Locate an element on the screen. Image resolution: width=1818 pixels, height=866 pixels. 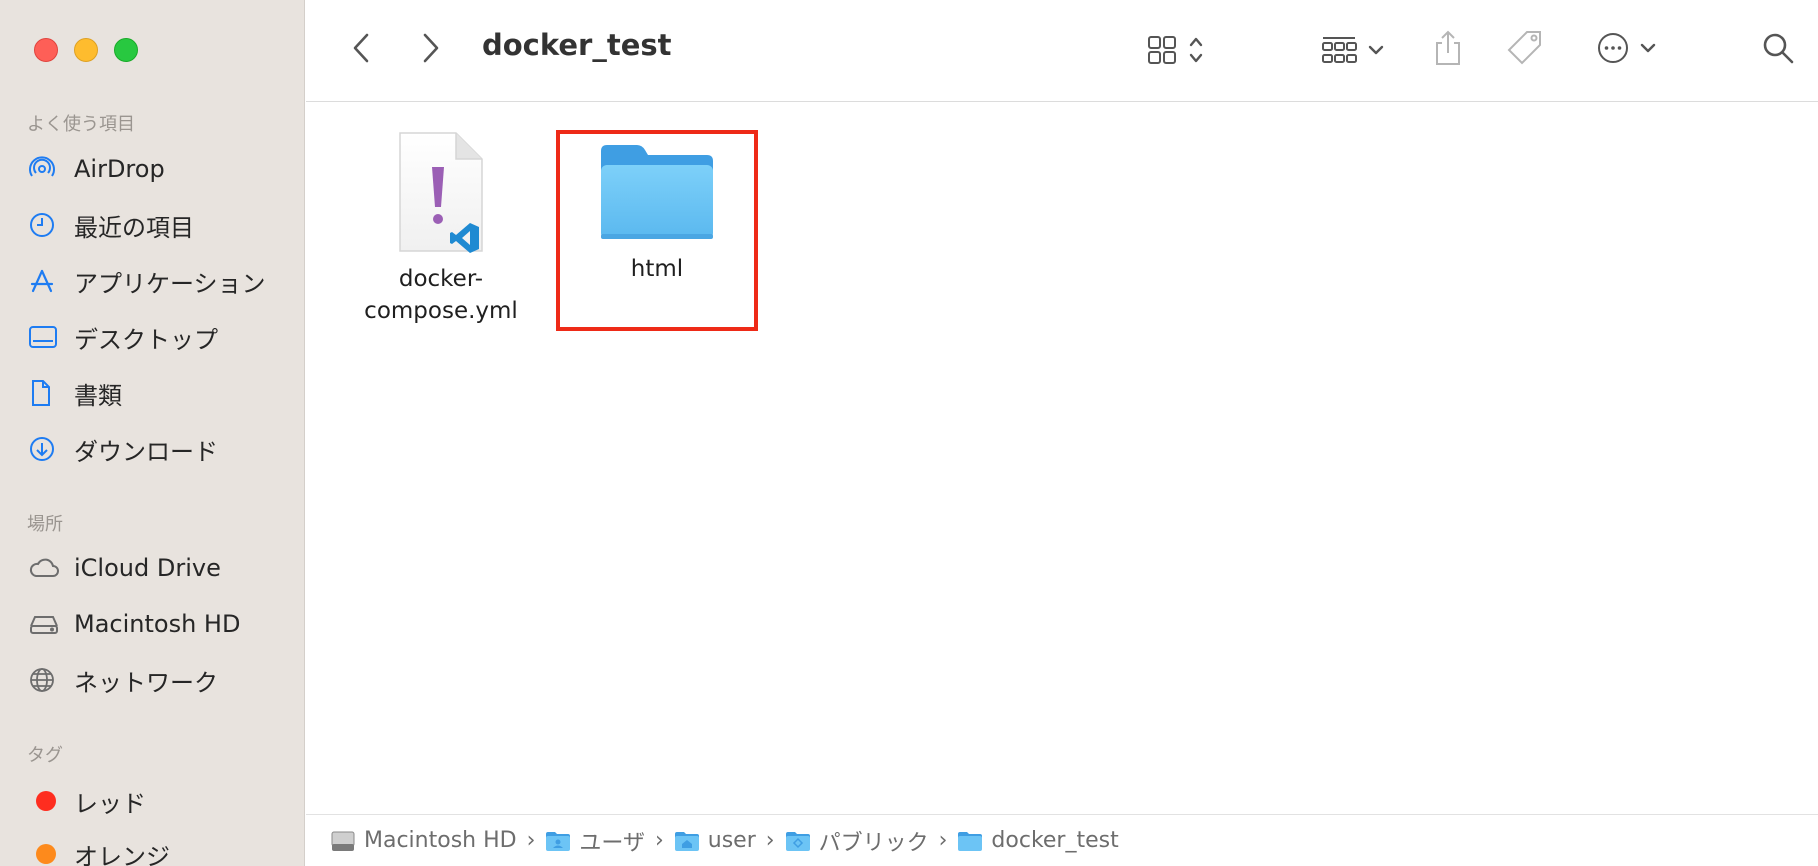
users-folder-icon is located at coordinates (558, 841).